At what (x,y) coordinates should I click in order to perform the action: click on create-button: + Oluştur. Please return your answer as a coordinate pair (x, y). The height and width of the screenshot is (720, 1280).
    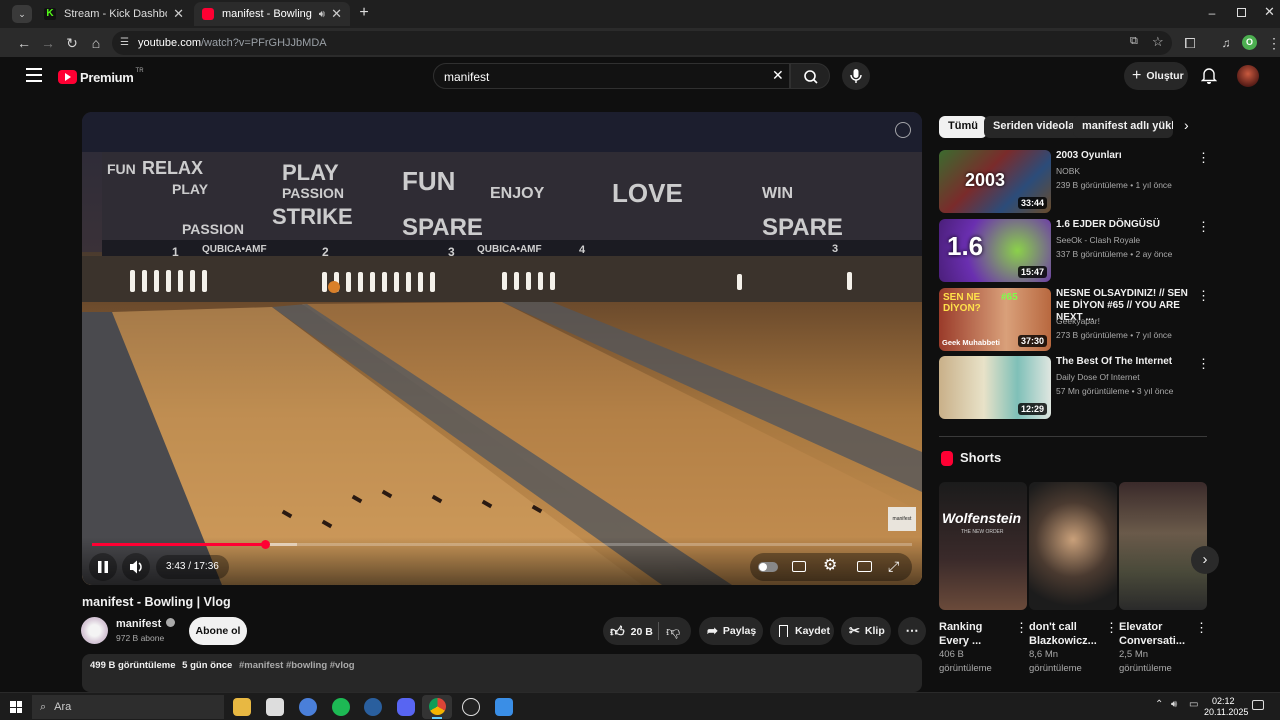
    Looking at the image, I should click on (1156, 76).